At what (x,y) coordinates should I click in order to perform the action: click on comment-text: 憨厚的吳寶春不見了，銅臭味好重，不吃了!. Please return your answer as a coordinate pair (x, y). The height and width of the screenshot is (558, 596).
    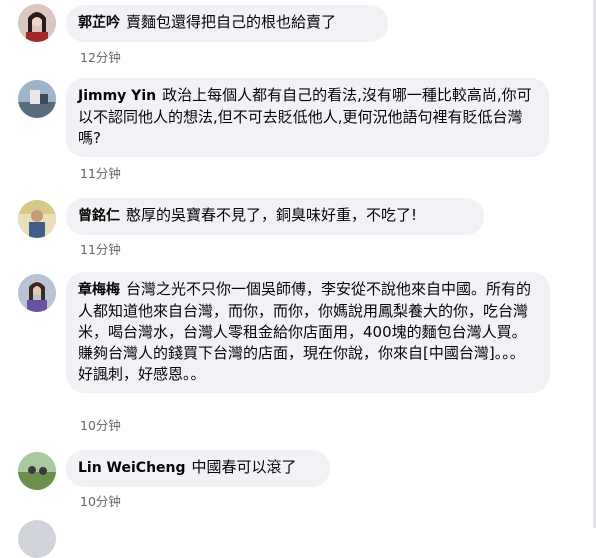
    Looking at the image, I should click on (272, 215).